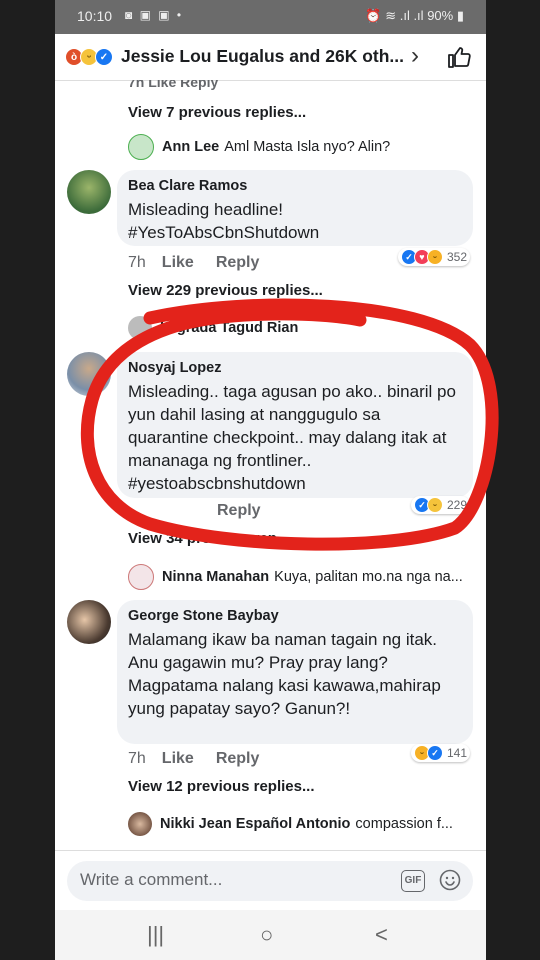 This screenshot has width=540, height=960. What do you see at coordinates (266, 935) in the screenshot?
I see `home-icon: ○` at bounding box center [266, 935].